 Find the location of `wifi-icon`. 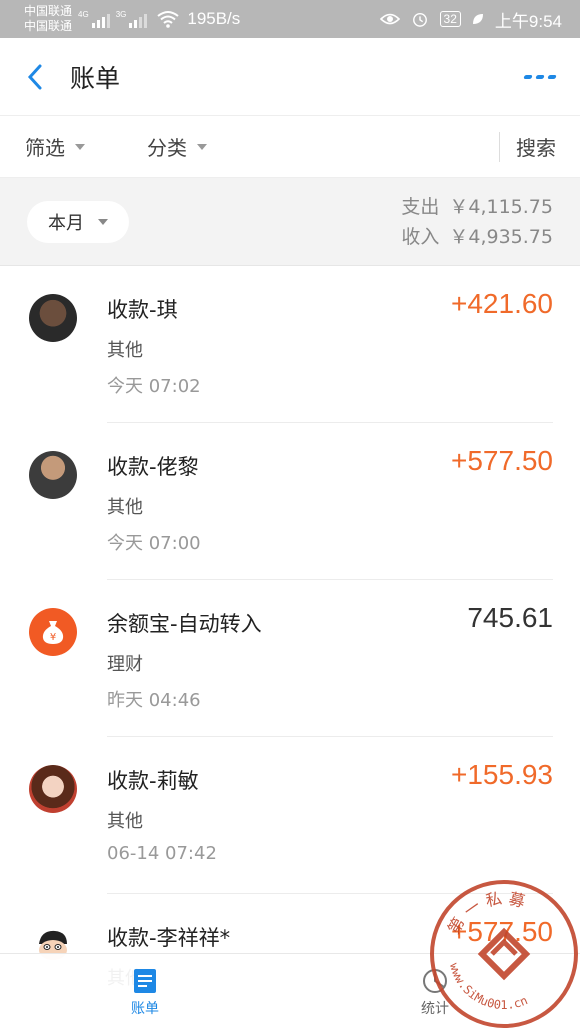

wifi-icon is located at coordinates (168, 19).